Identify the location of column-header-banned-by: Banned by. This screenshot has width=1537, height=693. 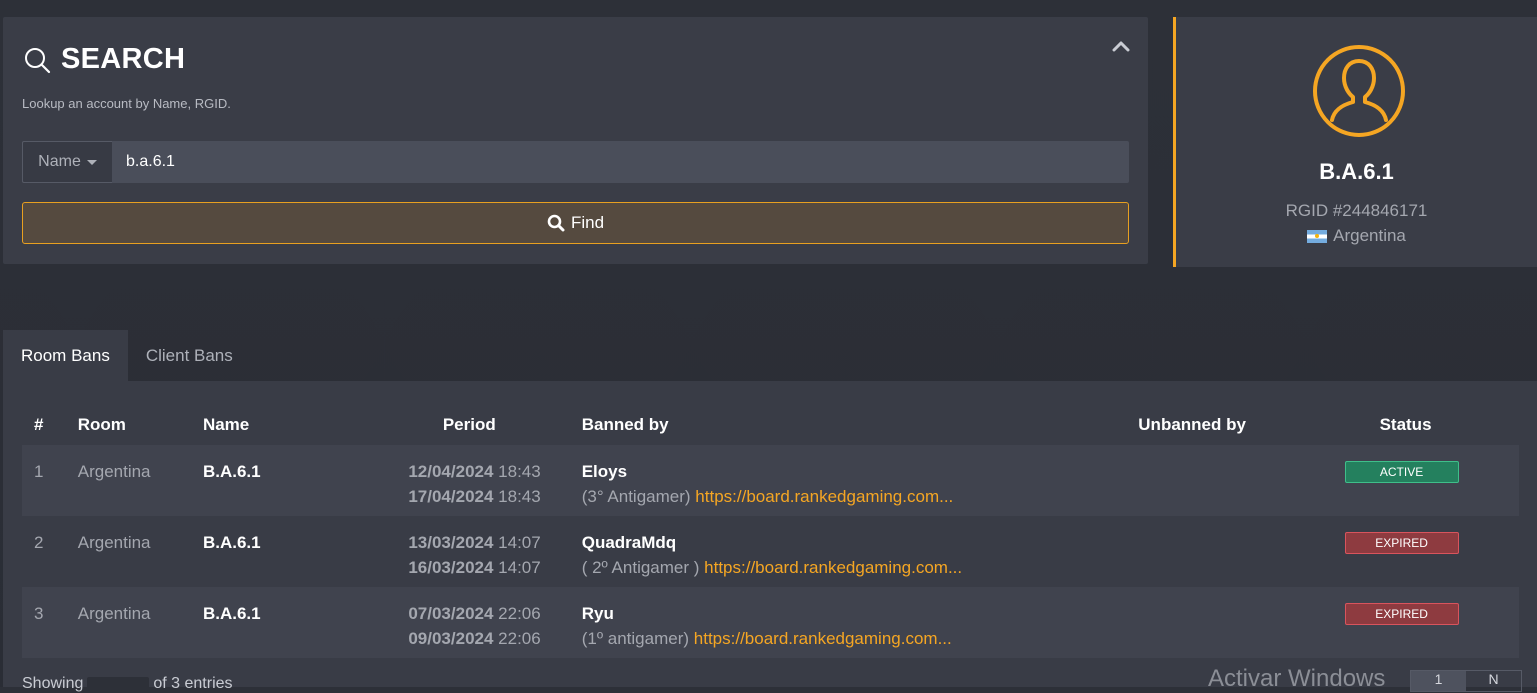
(797, 424).